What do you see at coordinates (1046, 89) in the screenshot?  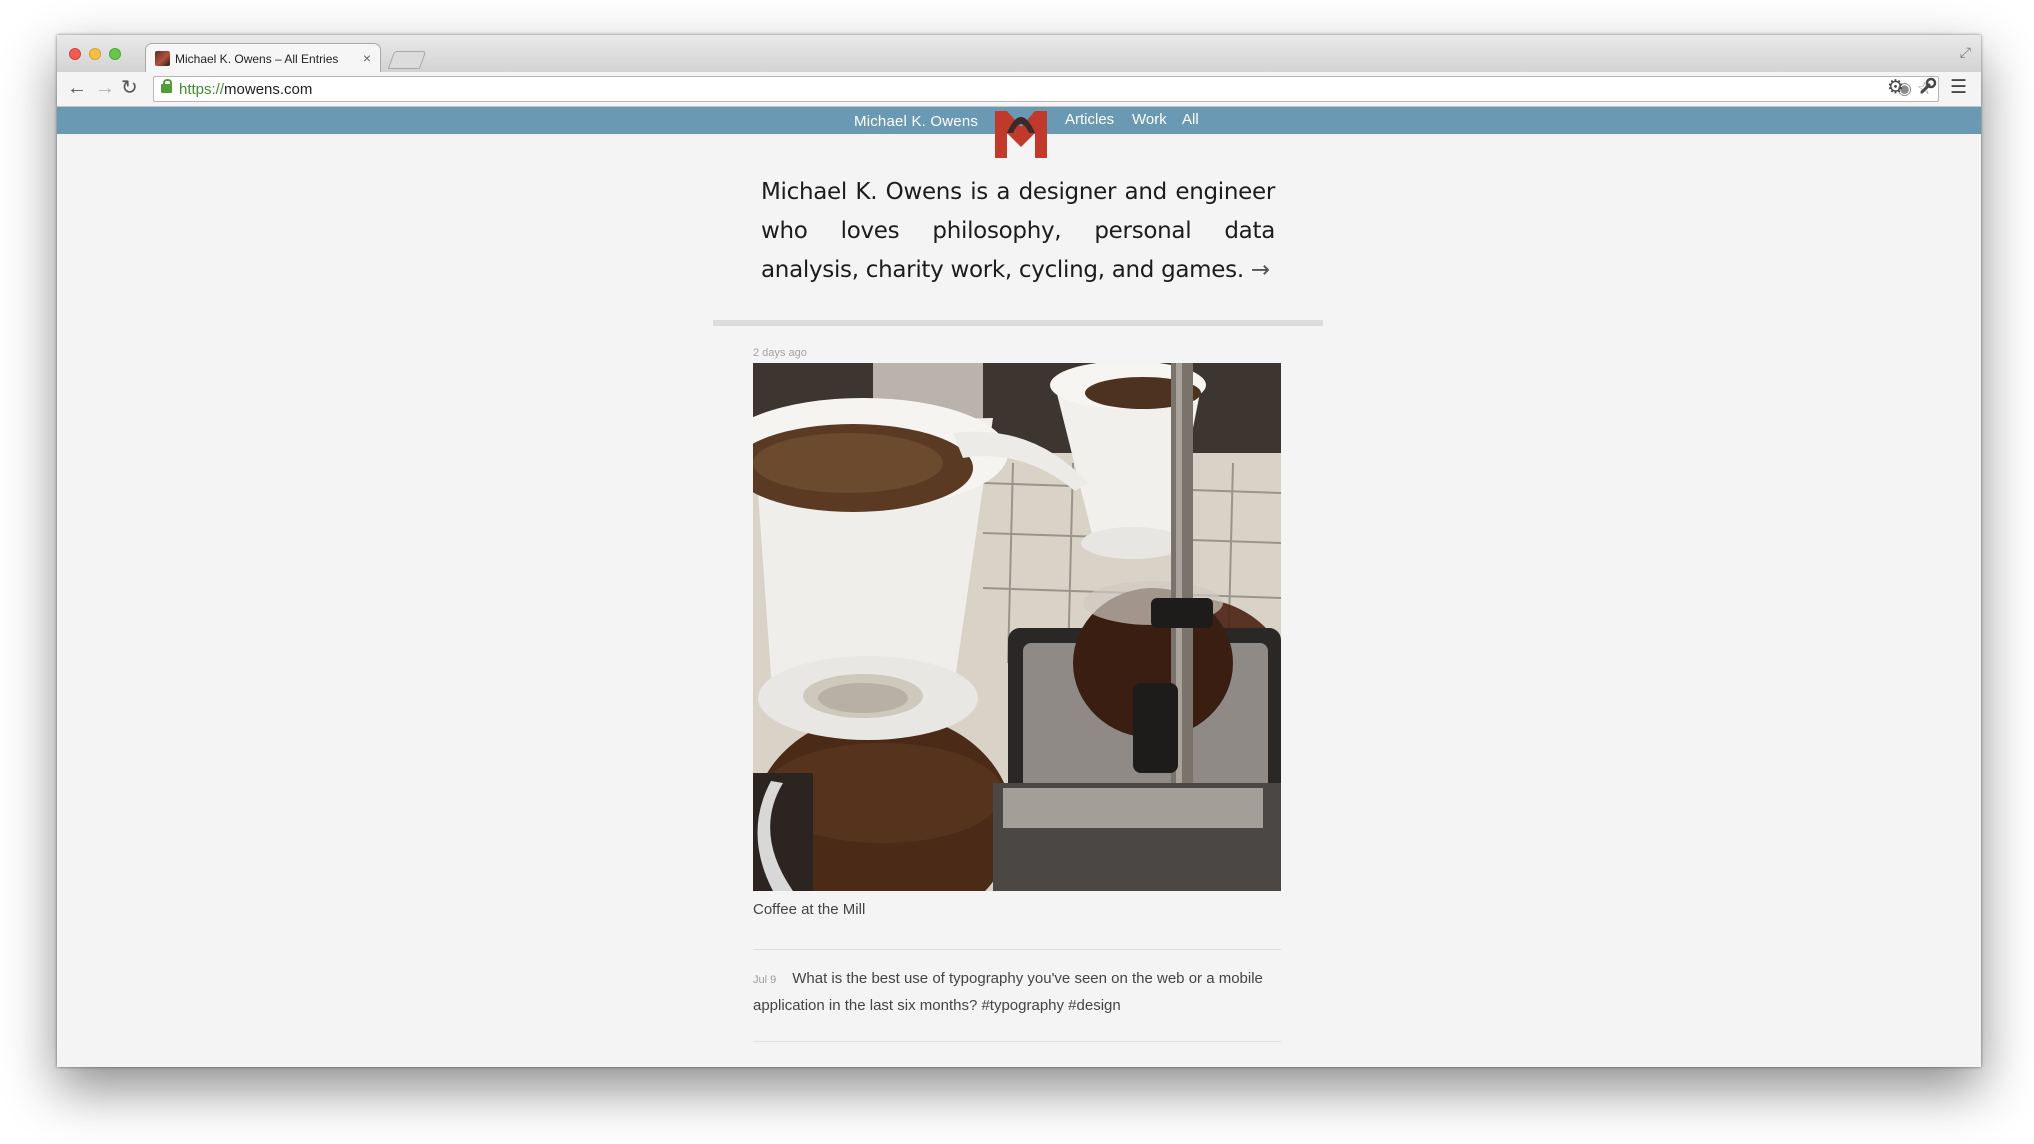 I see `address-bar: https://mowens.com ◉ ☆` at bounding box center [1046, 89].